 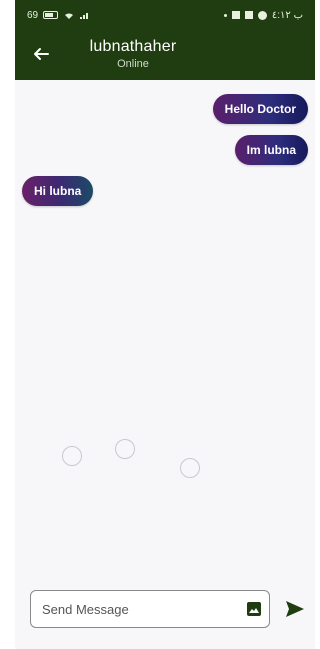 I want to click on status-bar: 69 ب ٤:١٢, so click(x=165, y=15).